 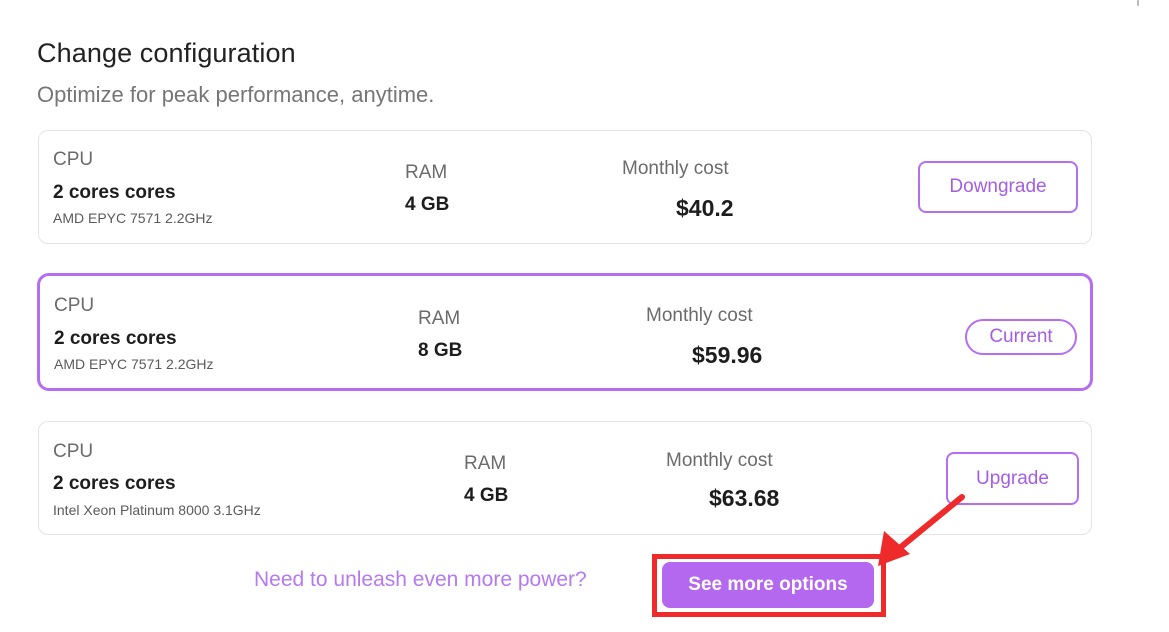 I want to click on page-subtitle: Optimize for peak performance, anytime., so click(x=236, y=94).